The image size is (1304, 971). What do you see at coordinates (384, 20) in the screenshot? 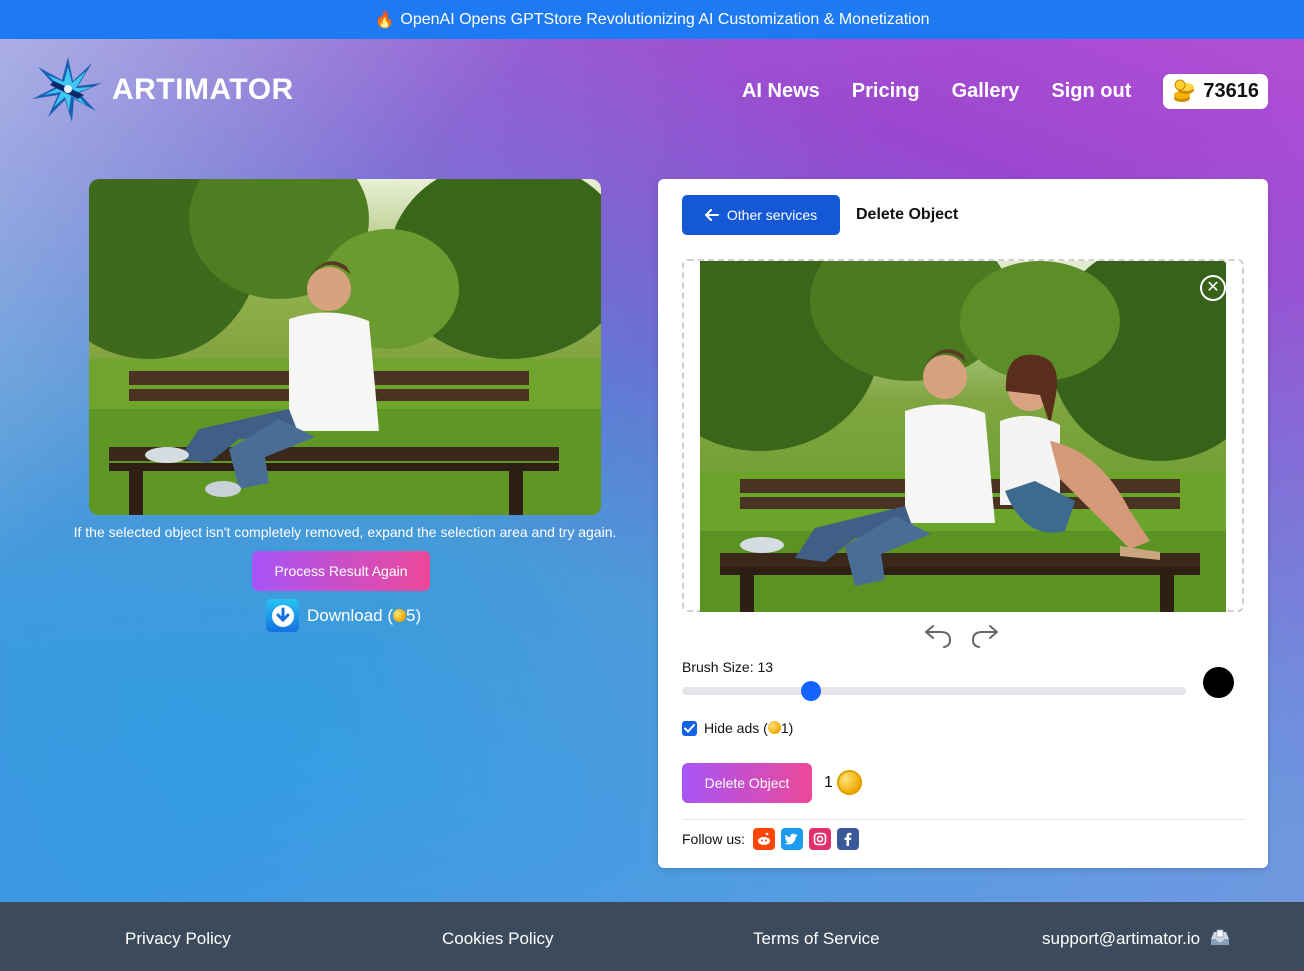
I see `fire-icon: 🔥` at bounding box center [384, 20].